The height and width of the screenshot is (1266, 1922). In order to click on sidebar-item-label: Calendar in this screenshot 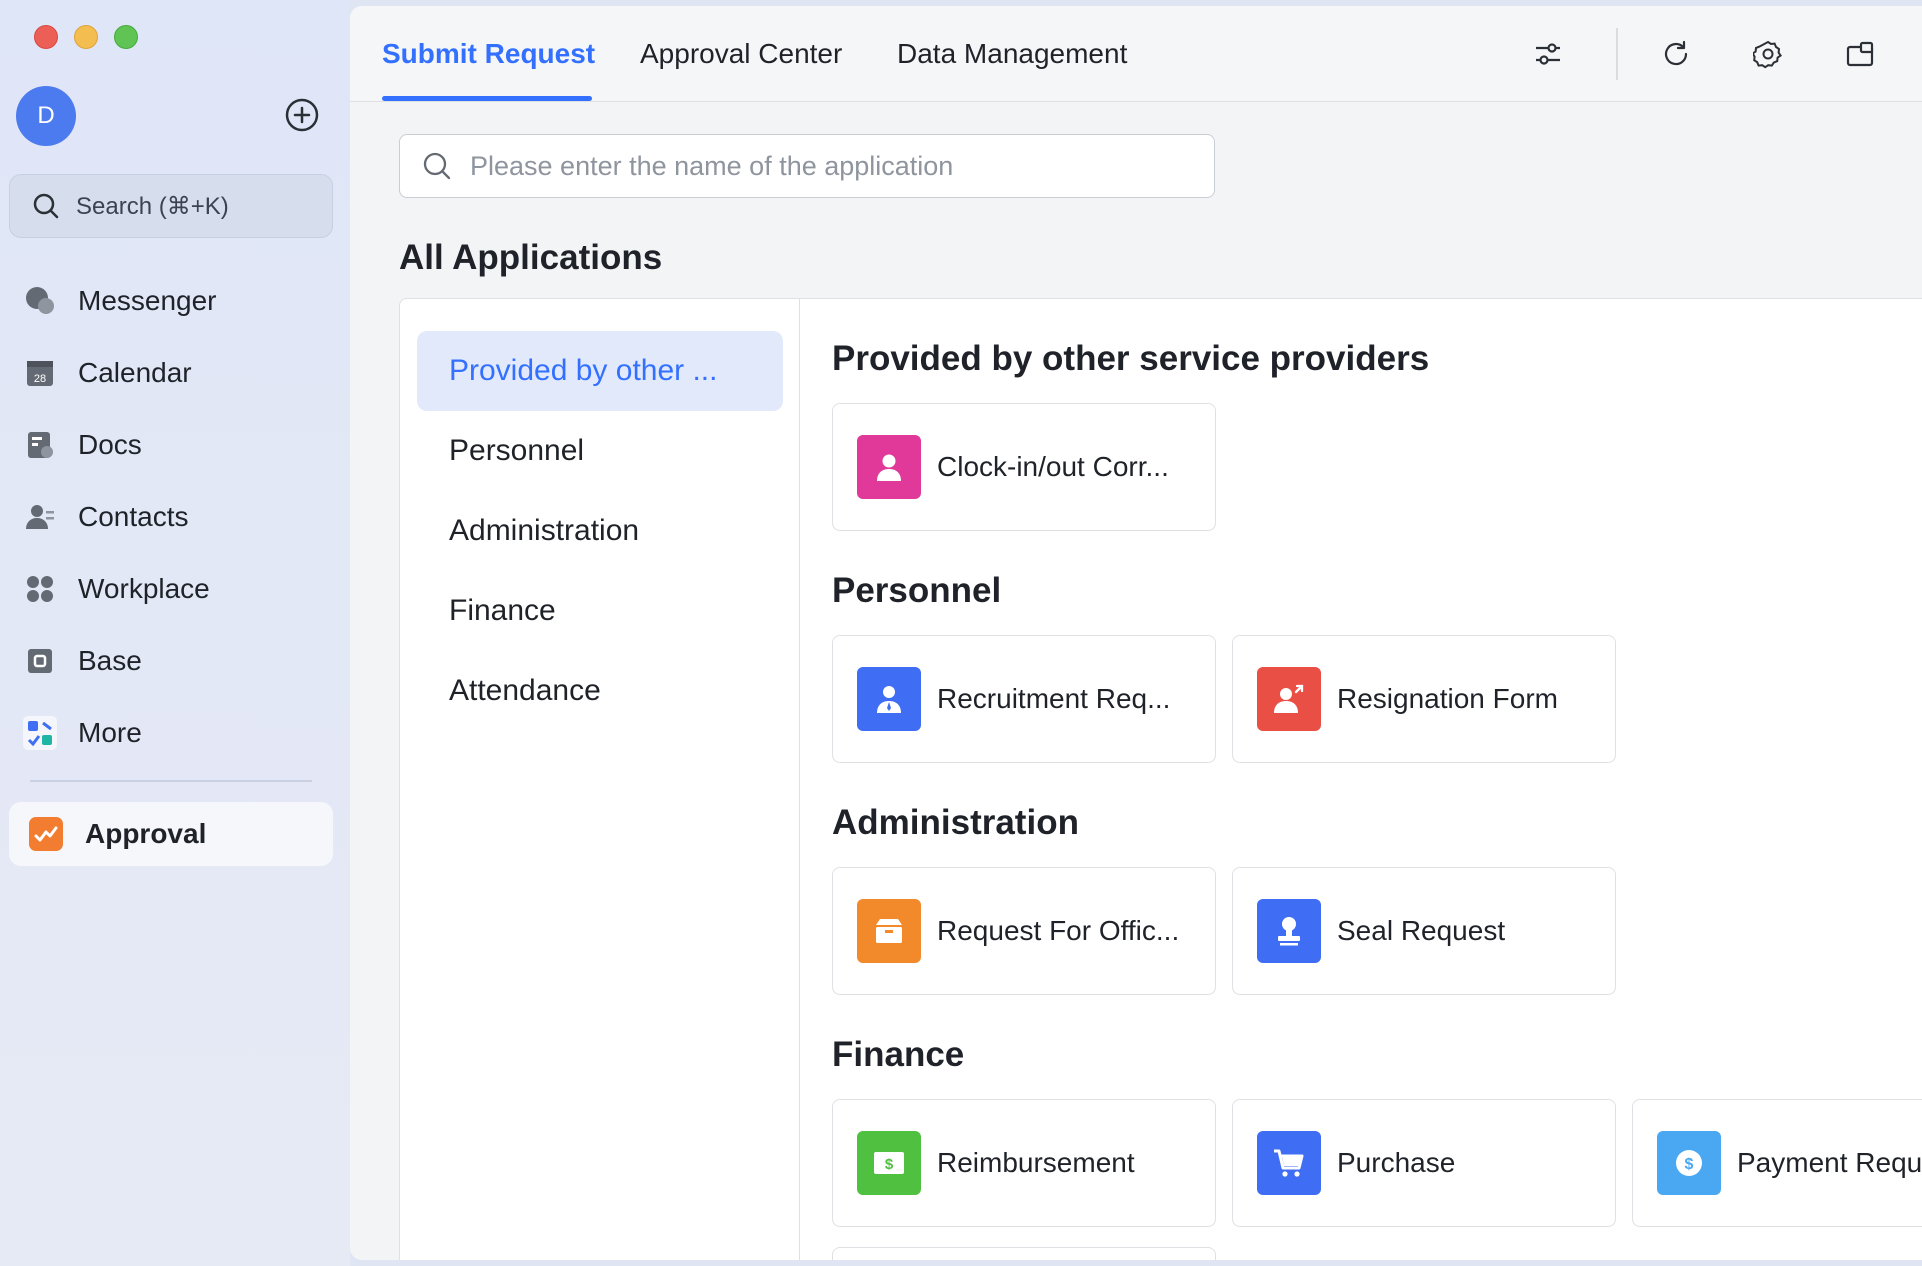, I will do `click(135, 372)`.